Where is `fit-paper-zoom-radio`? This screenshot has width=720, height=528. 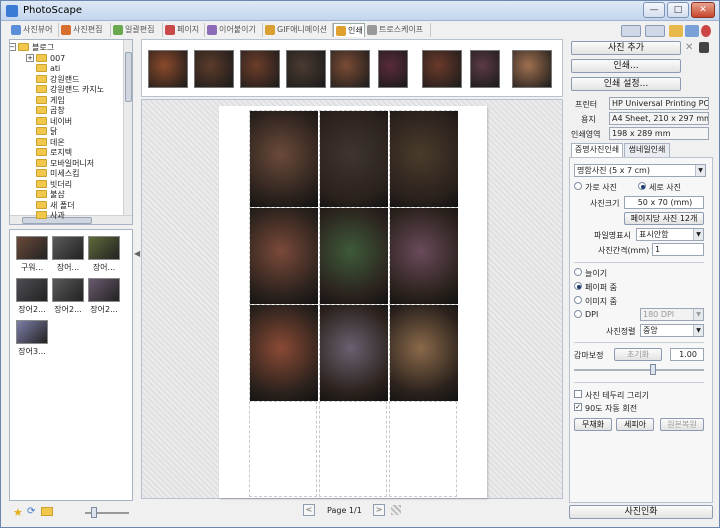
fit-paper-zoom-radio is located at coordinates (578, 286).